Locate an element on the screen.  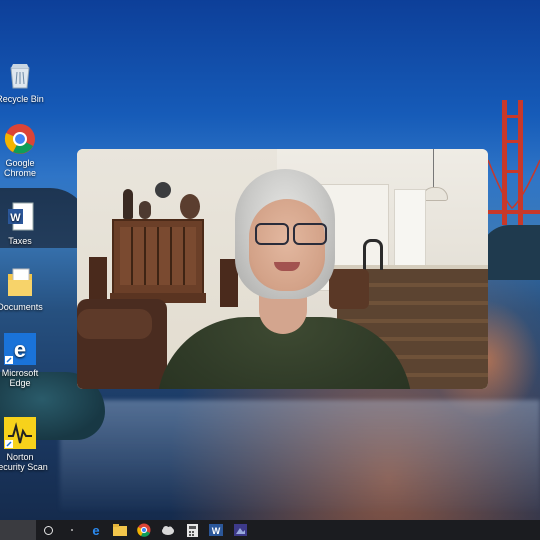
norton-icon is located at coordinates (20, 433).